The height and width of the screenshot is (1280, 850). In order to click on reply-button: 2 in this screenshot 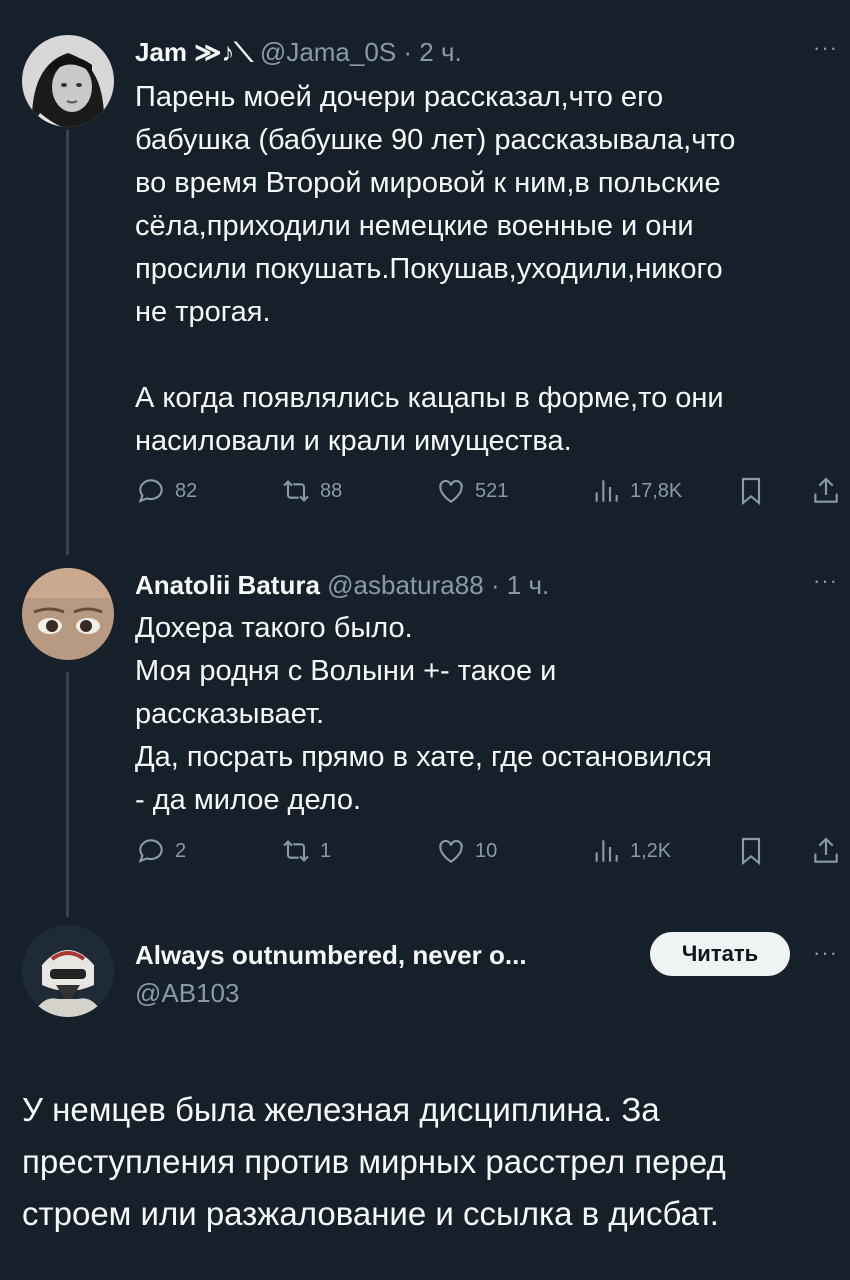, I will do `click(160, 851)`.